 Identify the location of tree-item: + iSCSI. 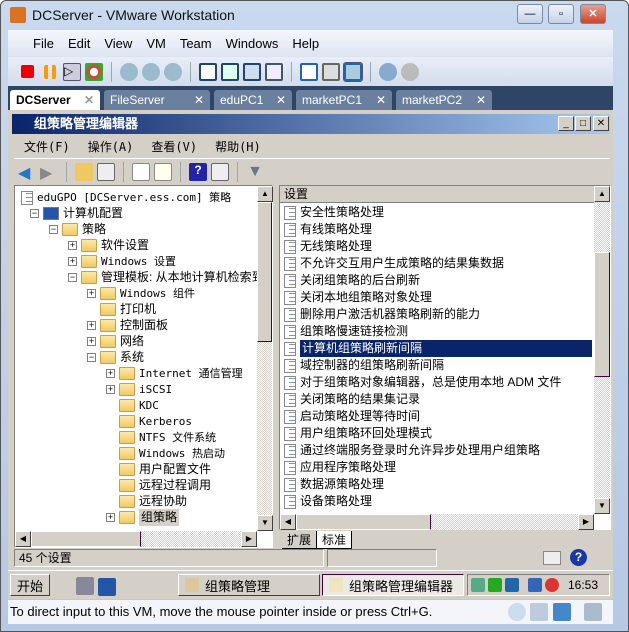
(139, 389).